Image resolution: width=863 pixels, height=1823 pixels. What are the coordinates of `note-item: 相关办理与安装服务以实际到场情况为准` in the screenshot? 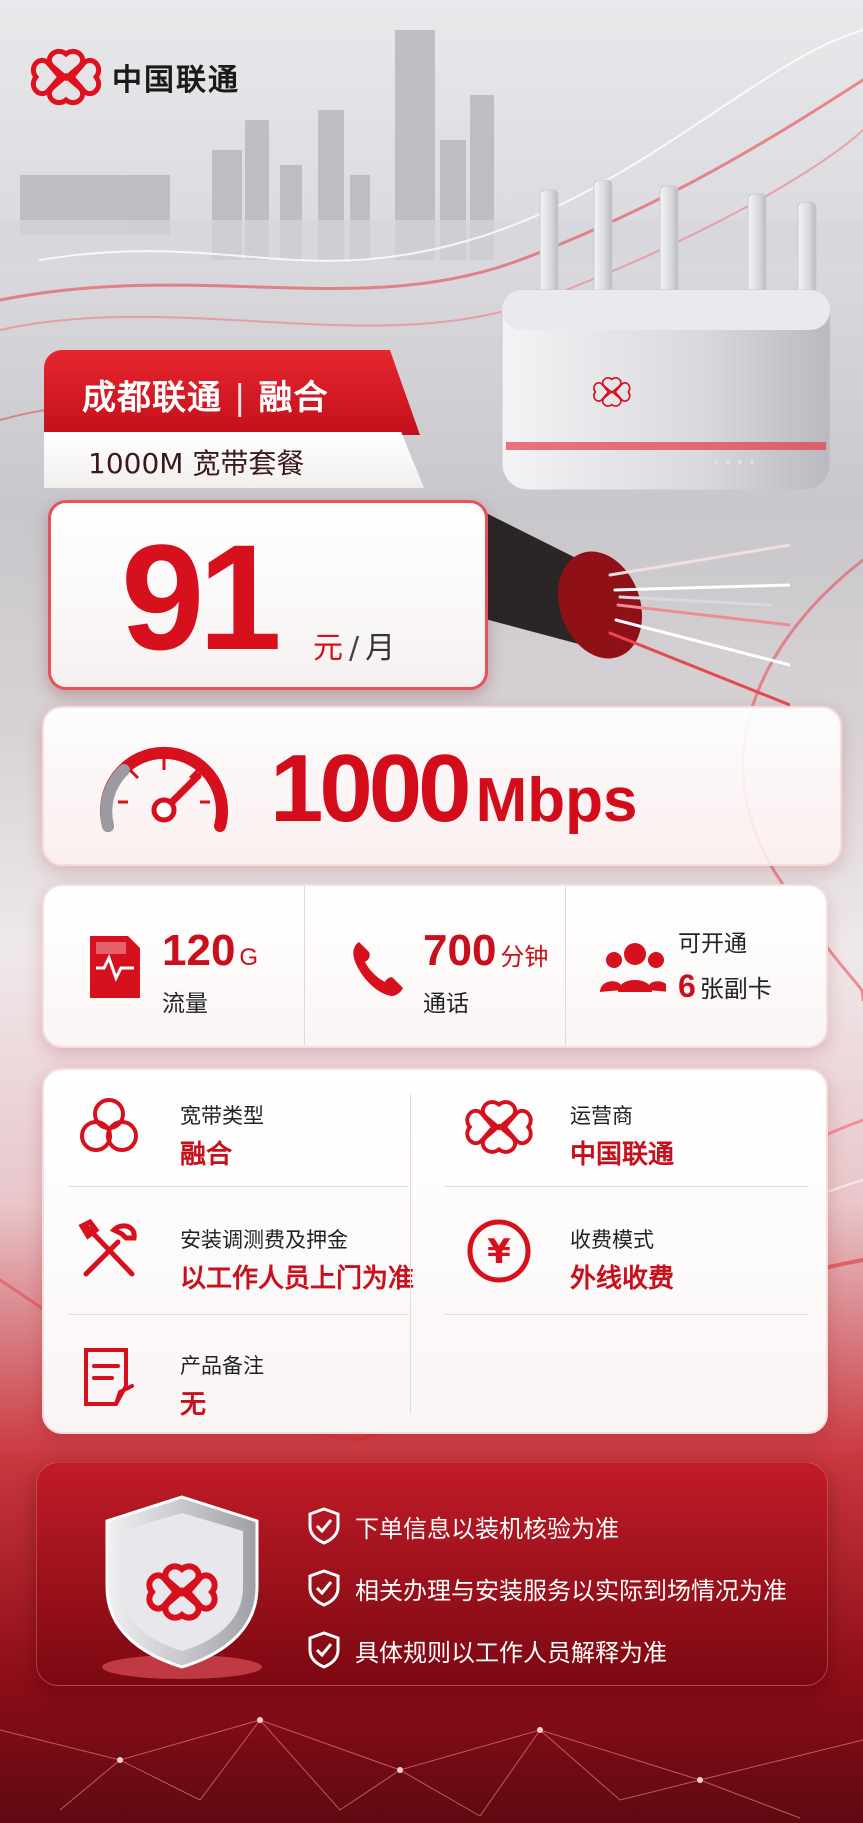 It's located at (547, 1588).